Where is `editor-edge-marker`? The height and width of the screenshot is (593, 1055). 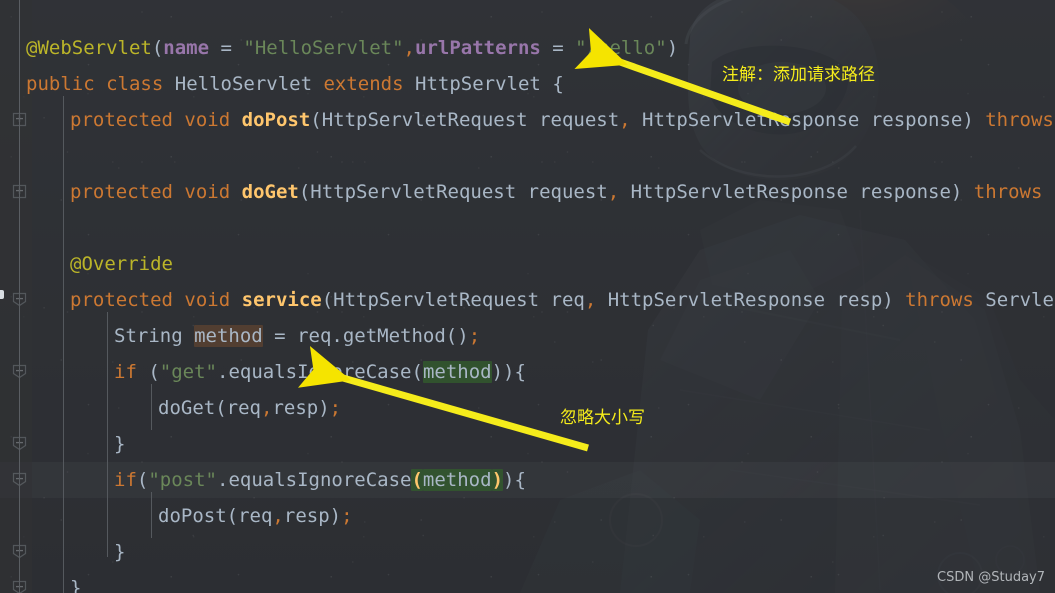
editor-edge-marker is located at coordinates (2, 294).